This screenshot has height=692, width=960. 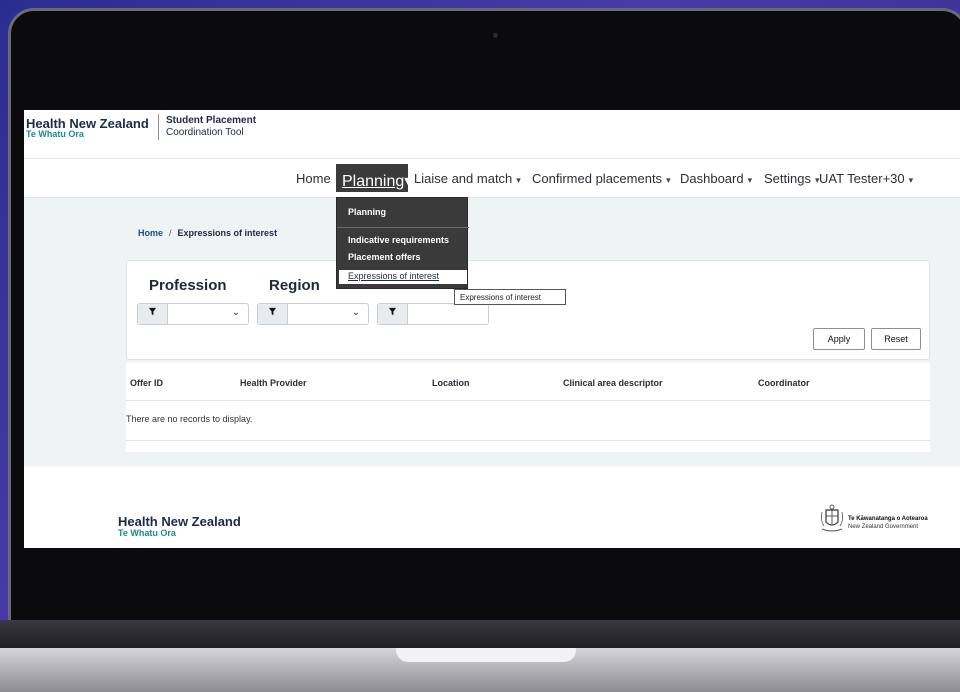 I want to click on nav-user-menu: UAT Tester+30 ▾, so click(x=866, y=178).